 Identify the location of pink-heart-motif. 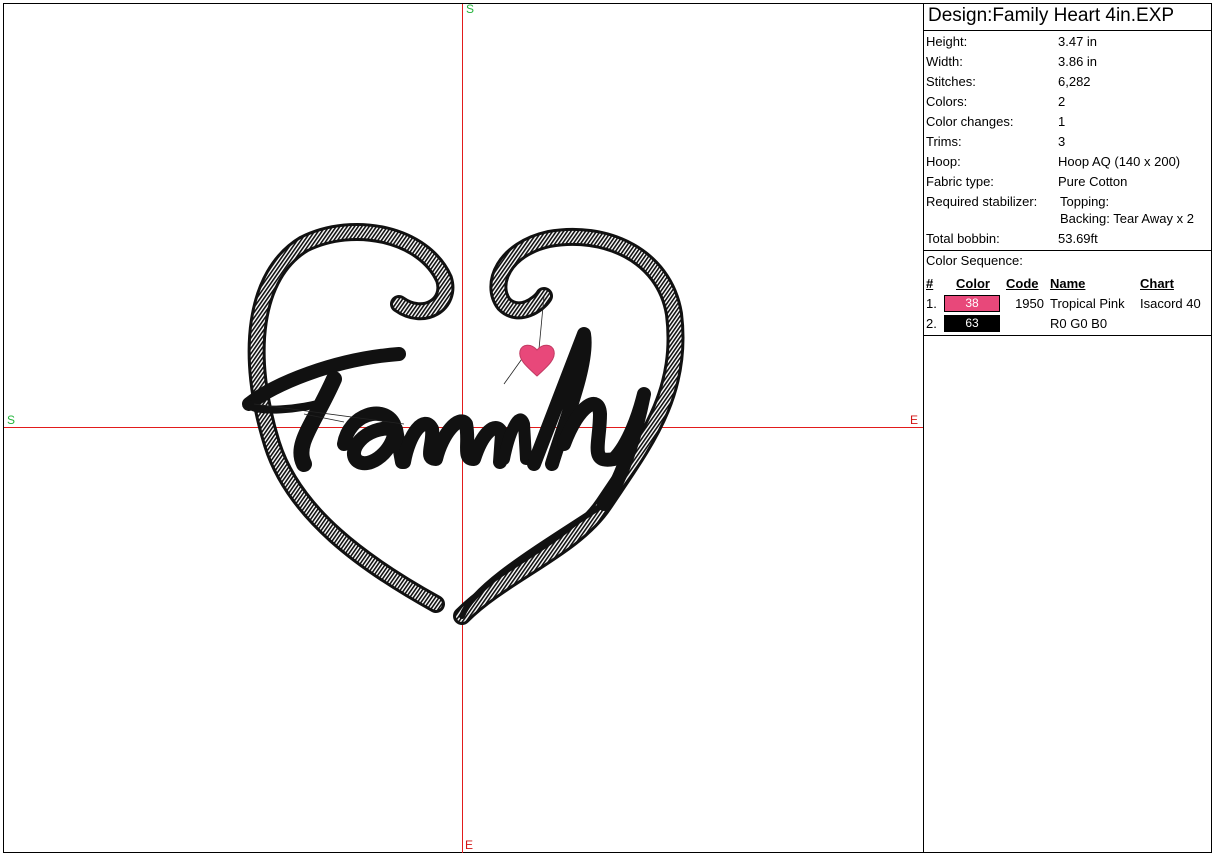
(537, 360).